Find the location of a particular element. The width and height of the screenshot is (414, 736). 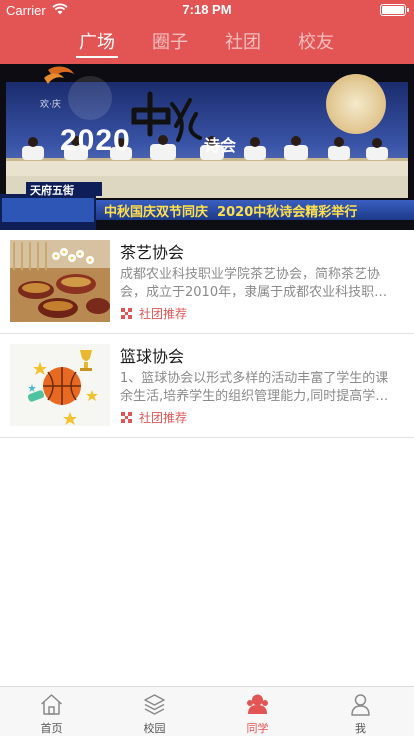

battery-icon is located at coordinates (394, 10).